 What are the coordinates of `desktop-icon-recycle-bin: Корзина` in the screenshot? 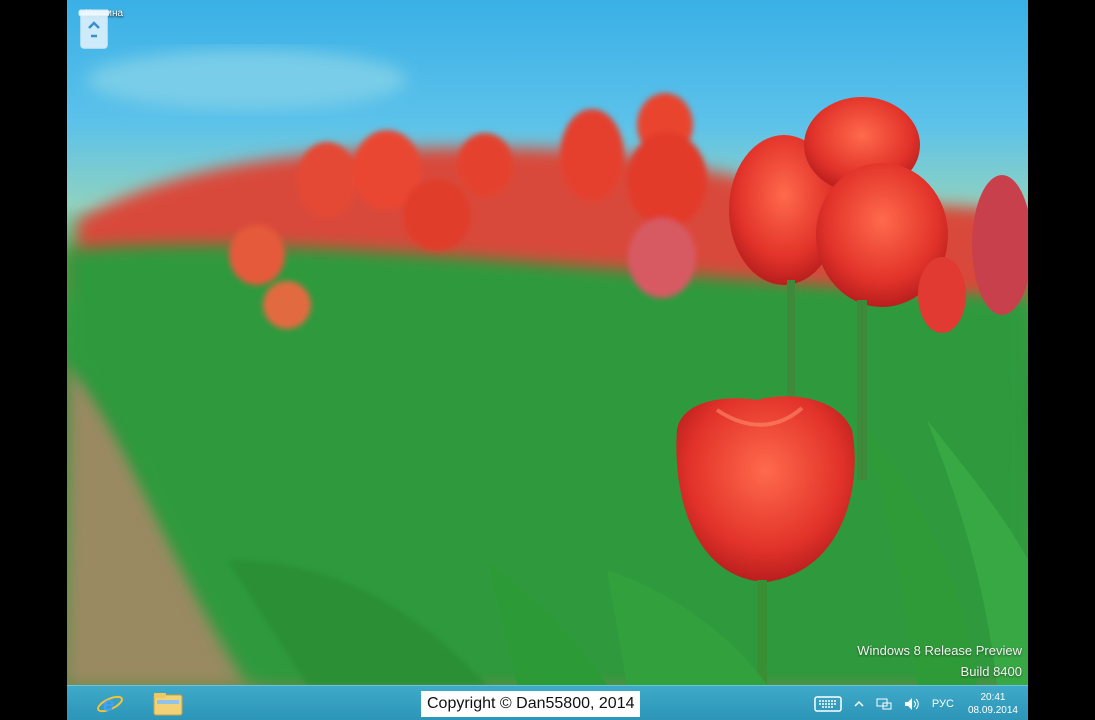 It's located at (104, 27).